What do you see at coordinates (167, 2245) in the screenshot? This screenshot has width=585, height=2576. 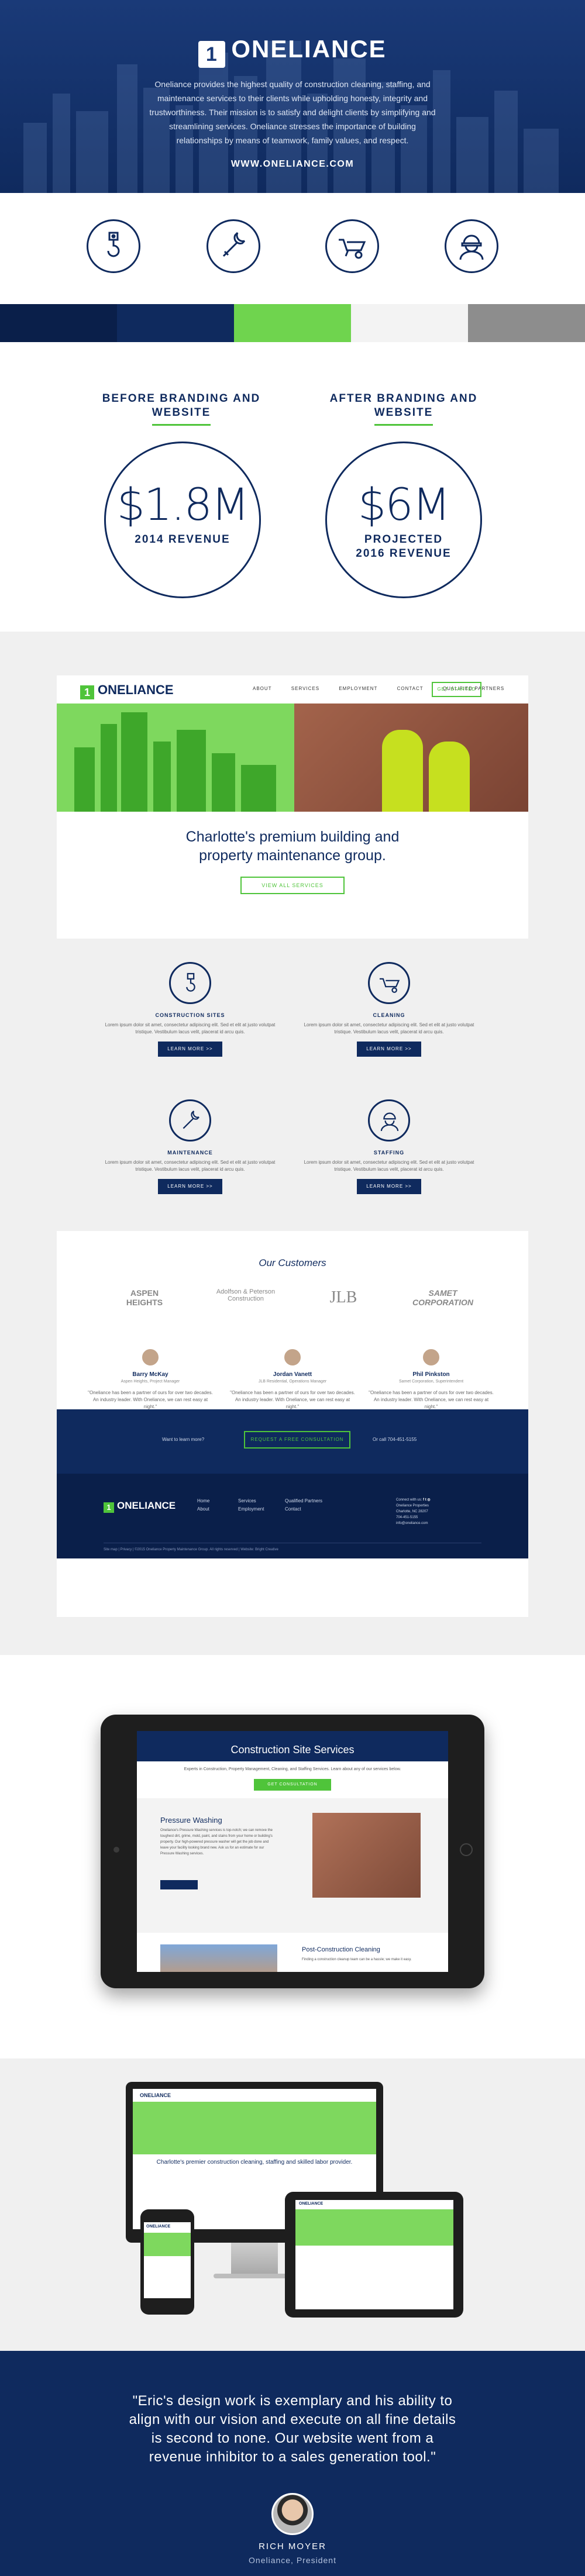 I see `phone-banner` at bounding box center [167, 2245].